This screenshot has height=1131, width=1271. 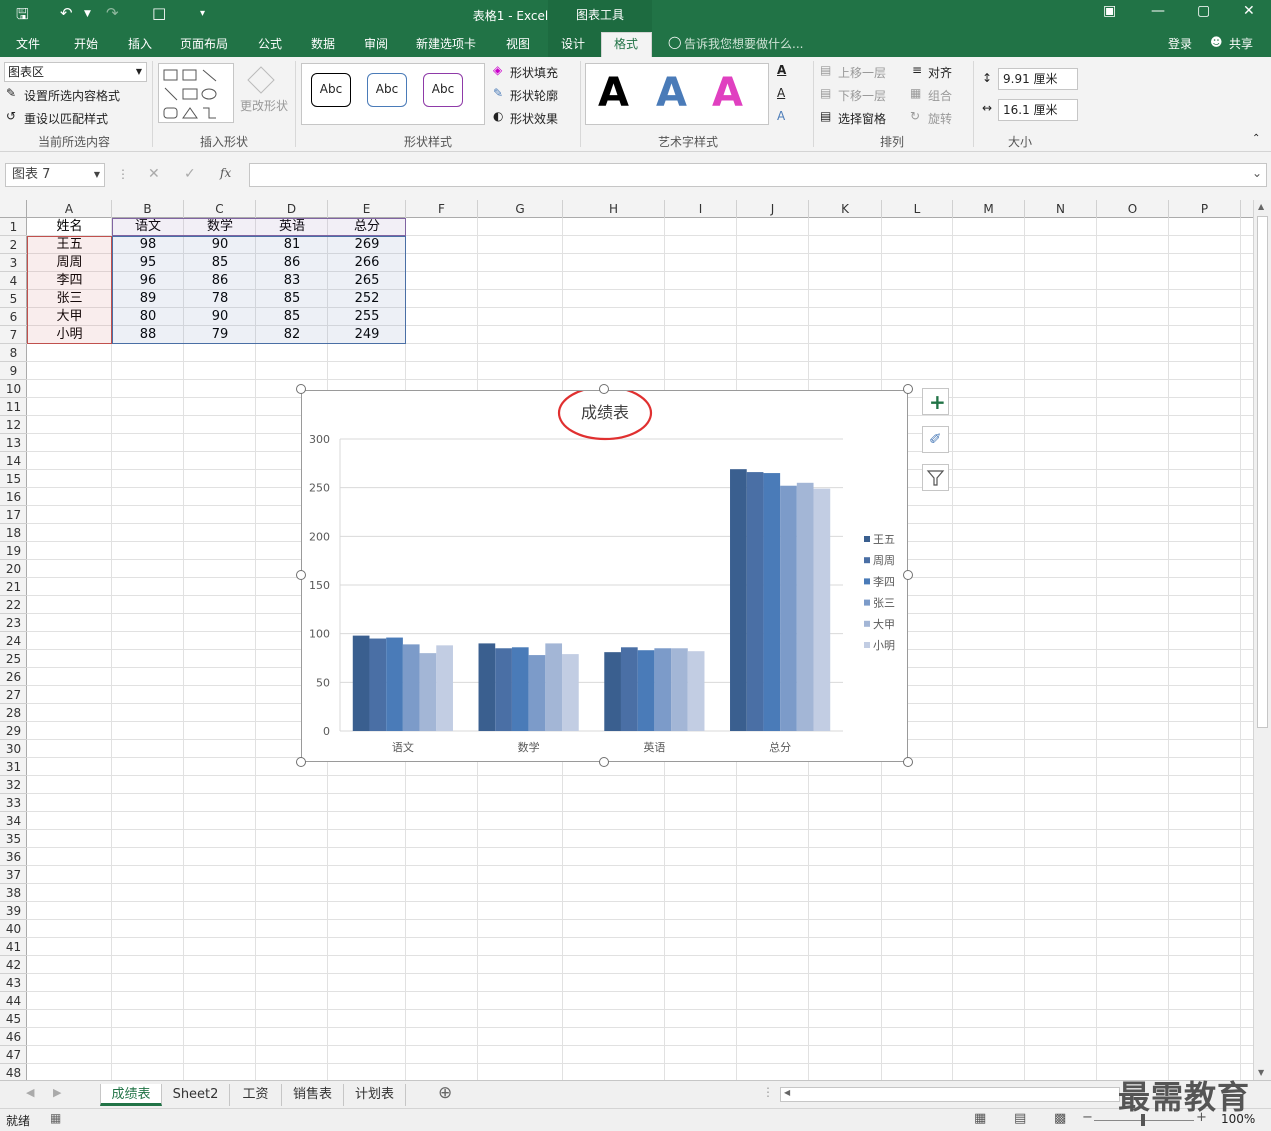 I want to click on tab-view: 视图, so click(x=518, y=43).